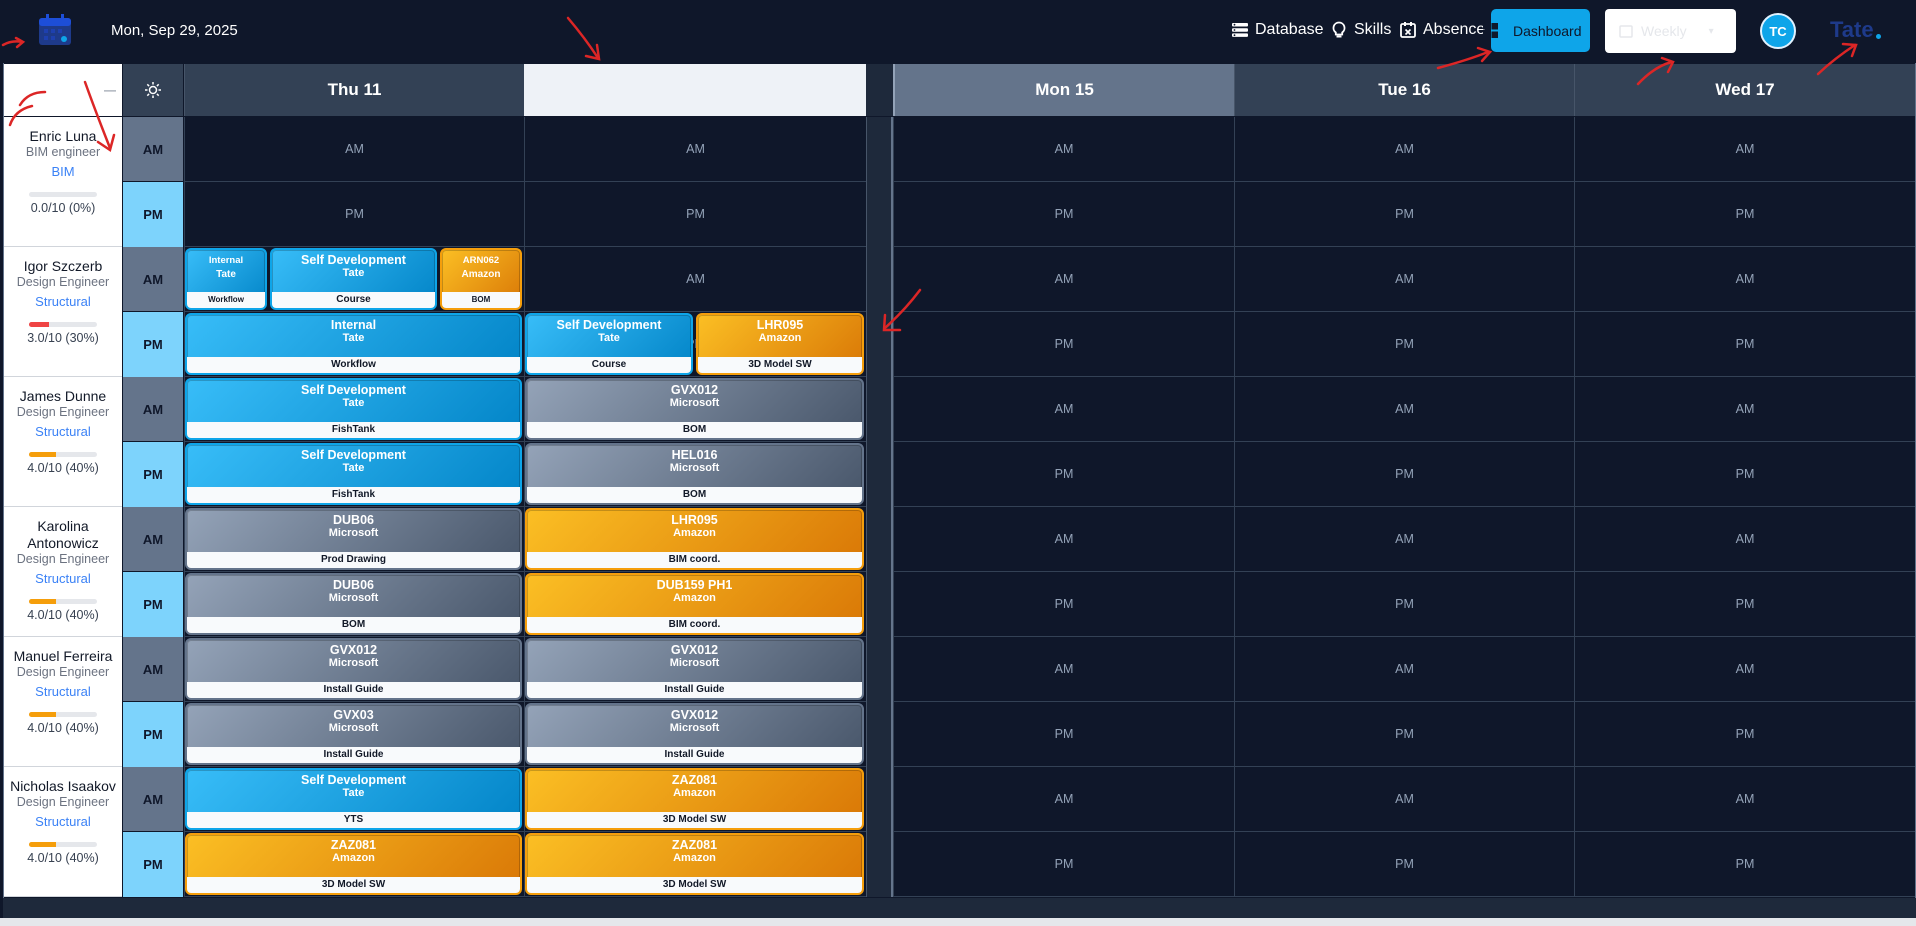 This screenshot has width=1916, height=926. I want to click on database-icon, so click(1240, 30).